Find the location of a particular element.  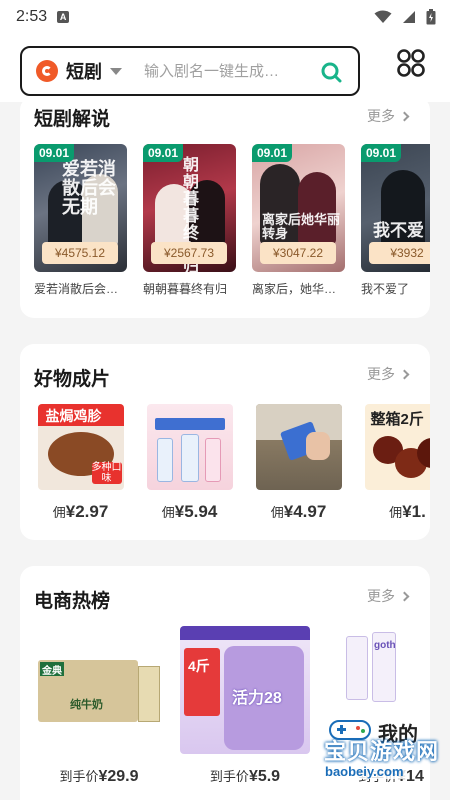

price-tag: ¥3932 is located at coordinates (399, 253).